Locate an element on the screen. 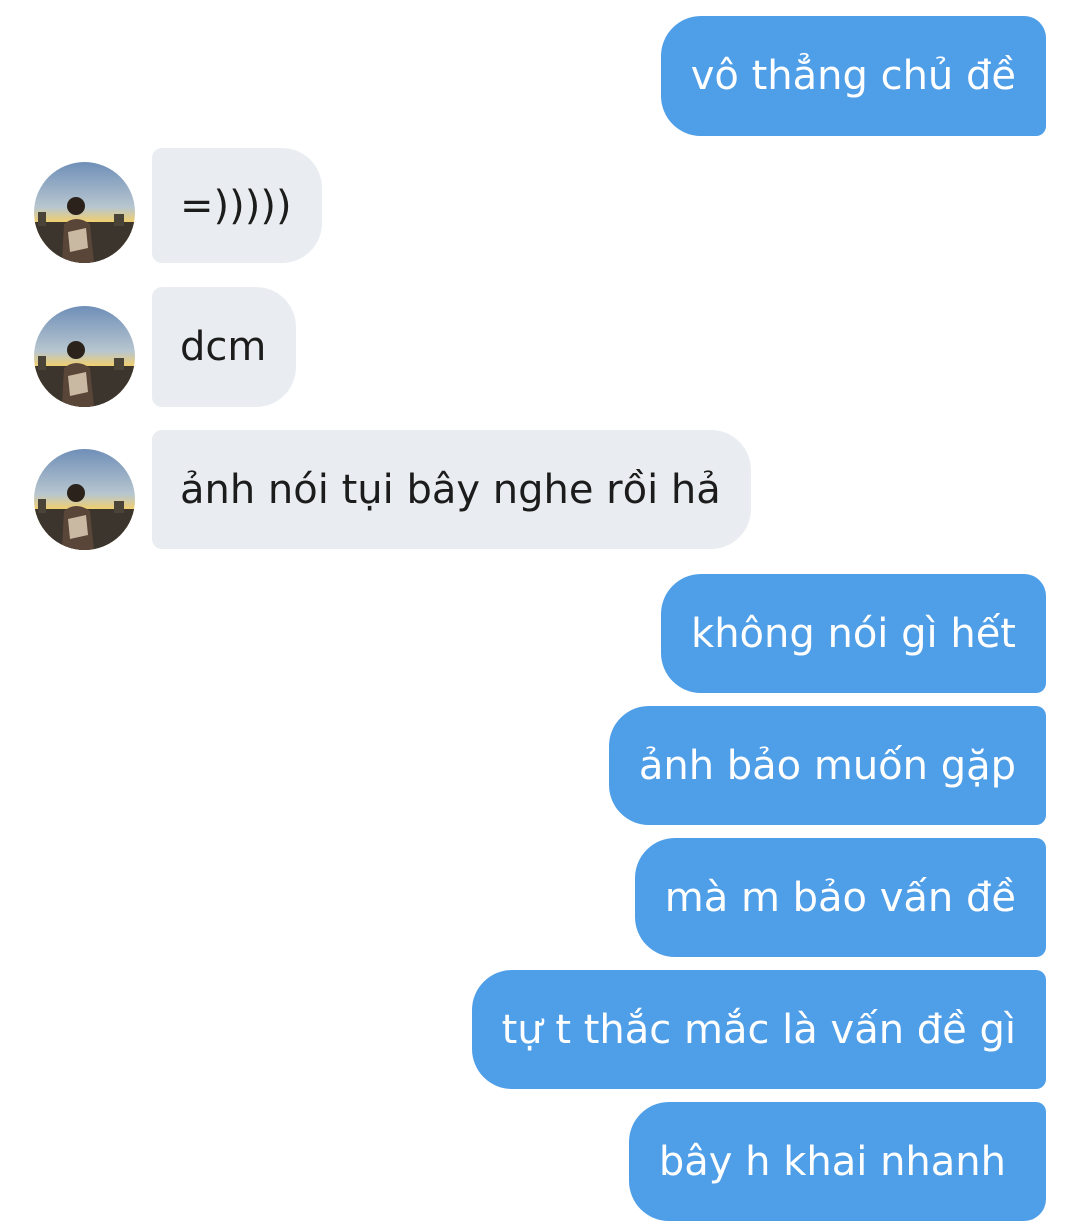  message-text: vô thẳng chủ đề is located at coordinates (853, 76).